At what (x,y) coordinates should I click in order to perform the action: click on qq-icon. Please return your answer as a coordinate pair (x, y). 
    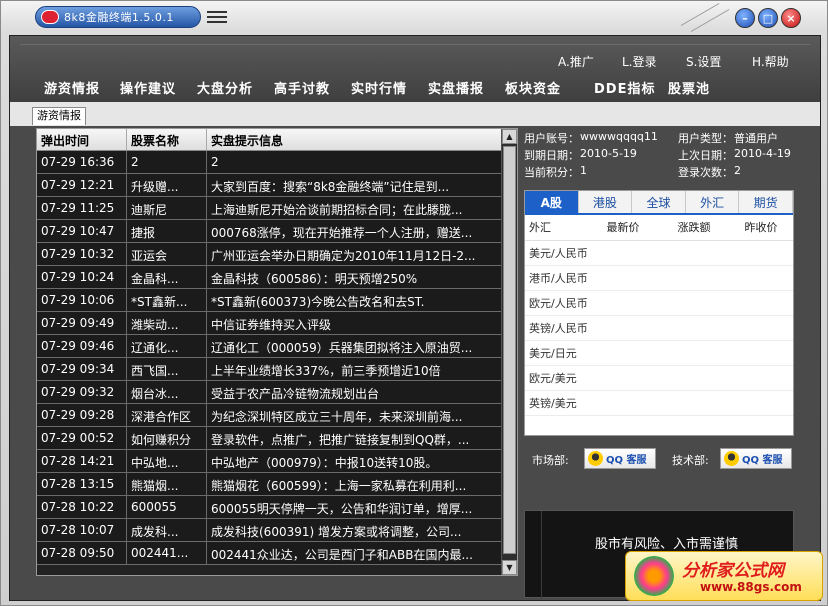
    Looking at the image, I should click on (731, 458).